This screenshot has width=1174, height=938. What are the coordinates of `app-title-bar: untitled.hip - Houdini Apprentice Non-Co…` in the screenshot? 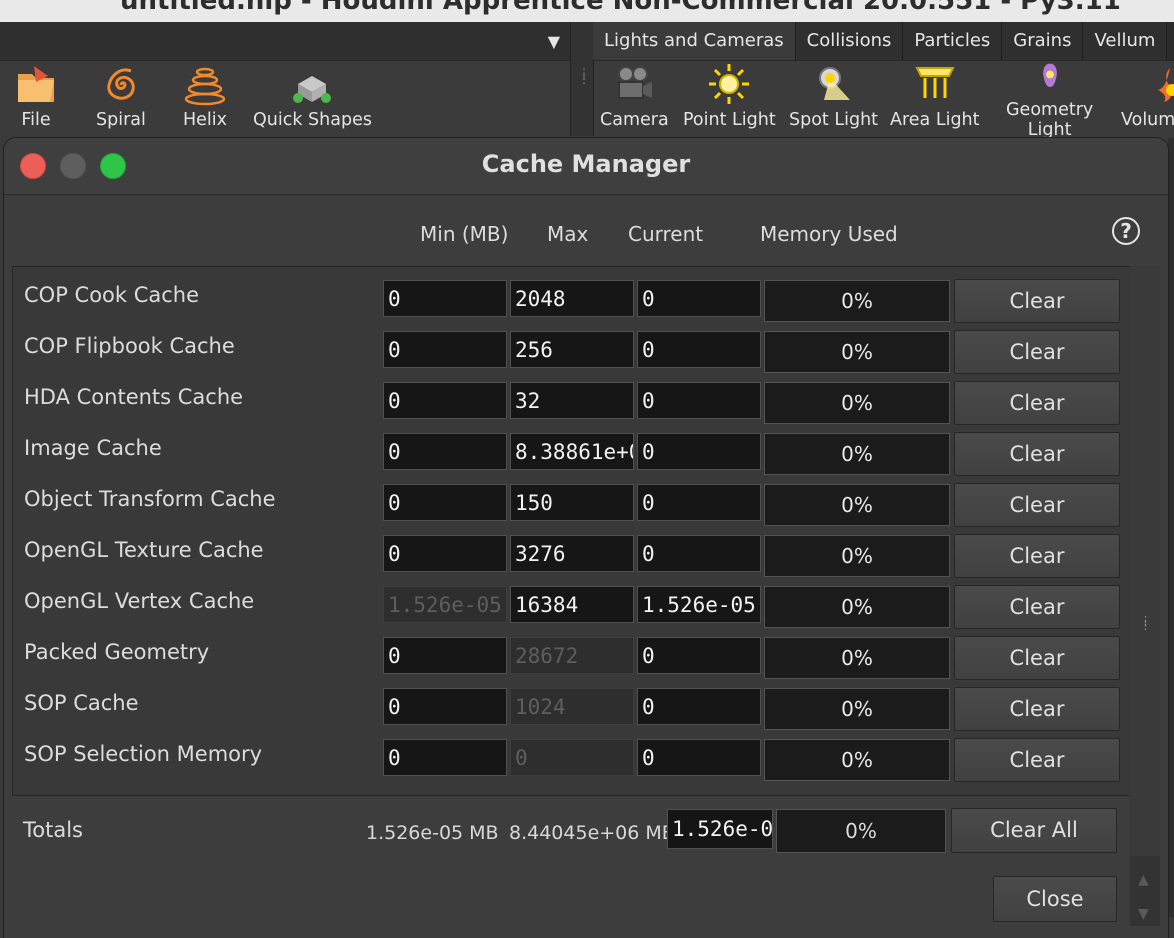 It's located at (587, 11).